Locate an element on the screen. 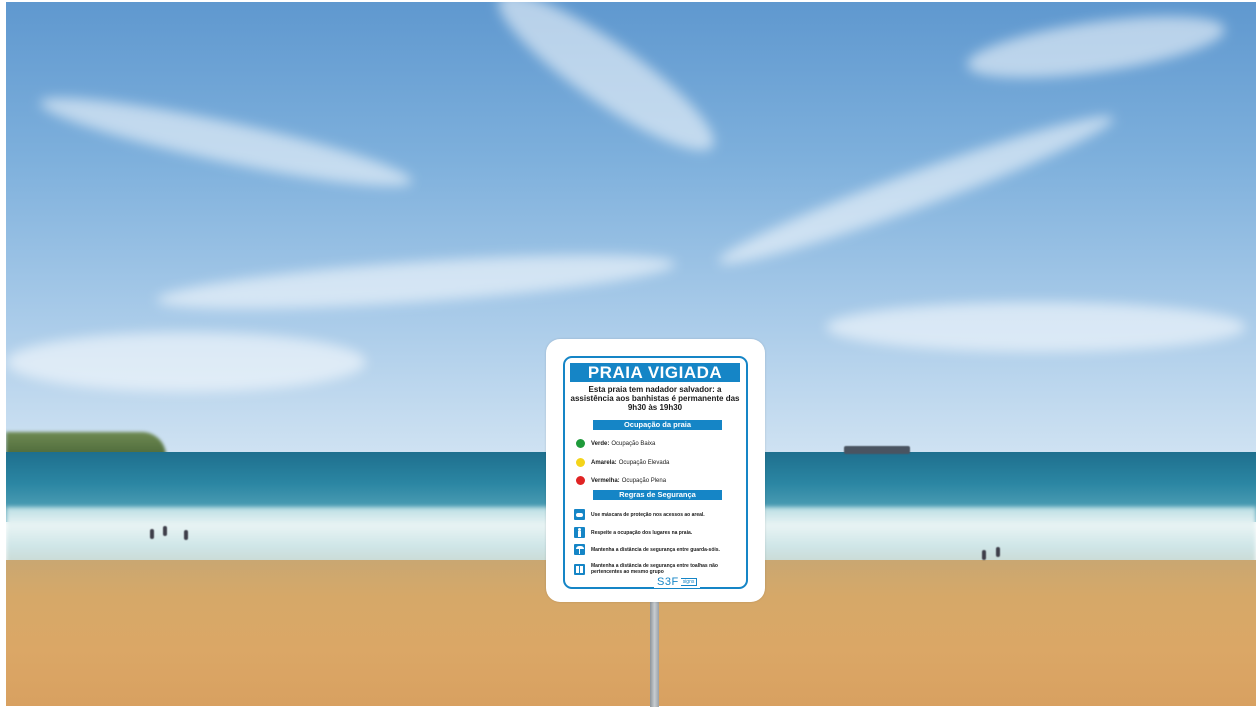 Image resolution: width=1257 pixels, height=707 pixels. green-dot-icon is located at coordinates (580, 443).